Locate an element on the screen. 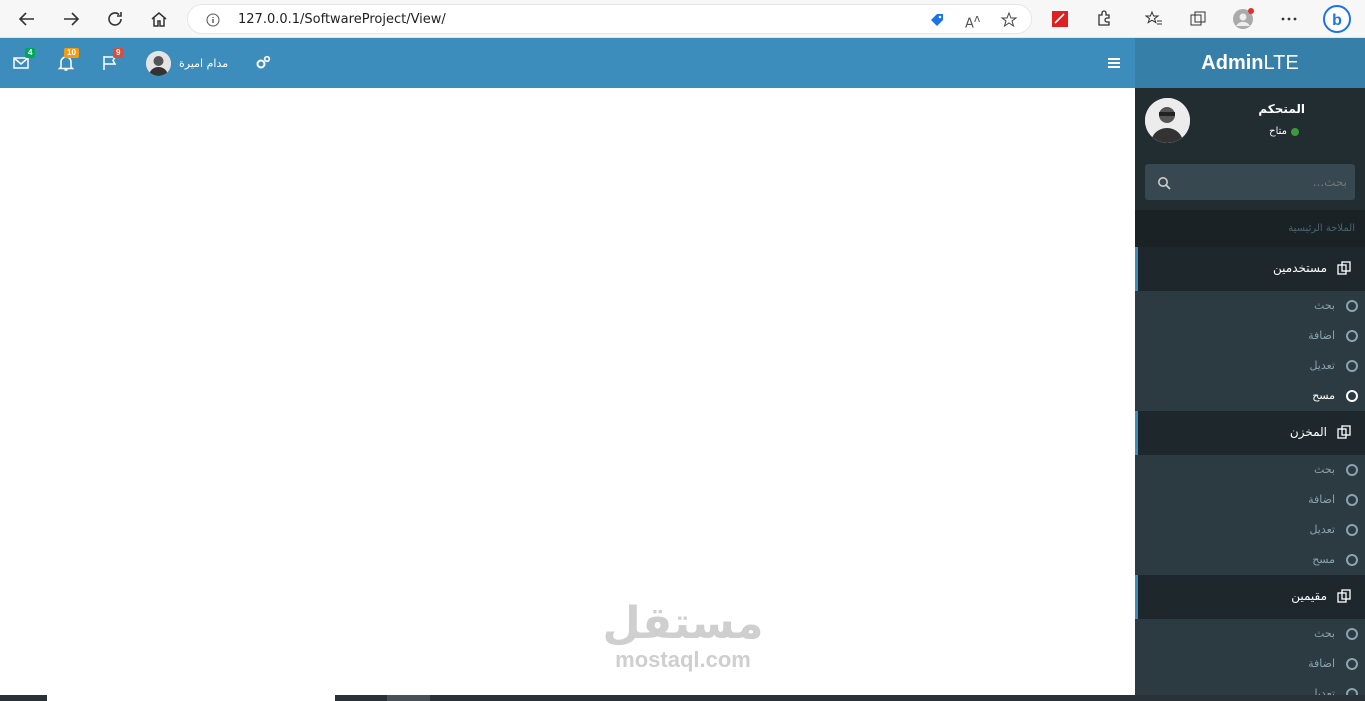 The image size is (1365, 701). tag-icon is located at coordinates (937, 22).